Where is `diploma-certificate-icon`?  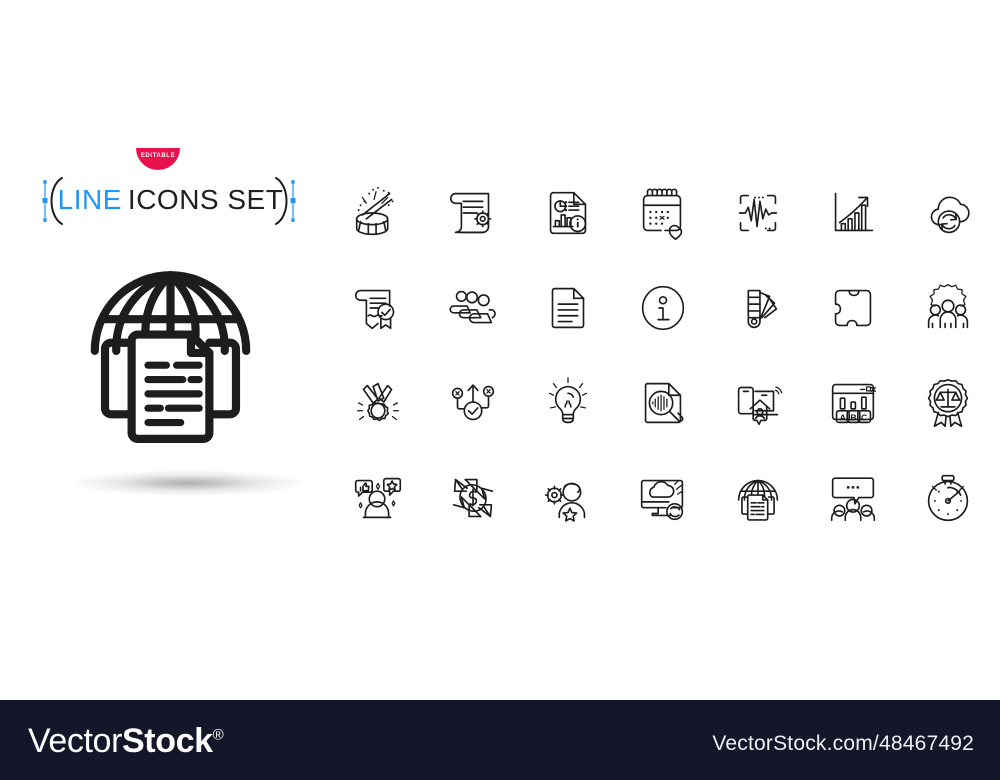 diploma-certificate-icon is located at coordinates (374, 309).